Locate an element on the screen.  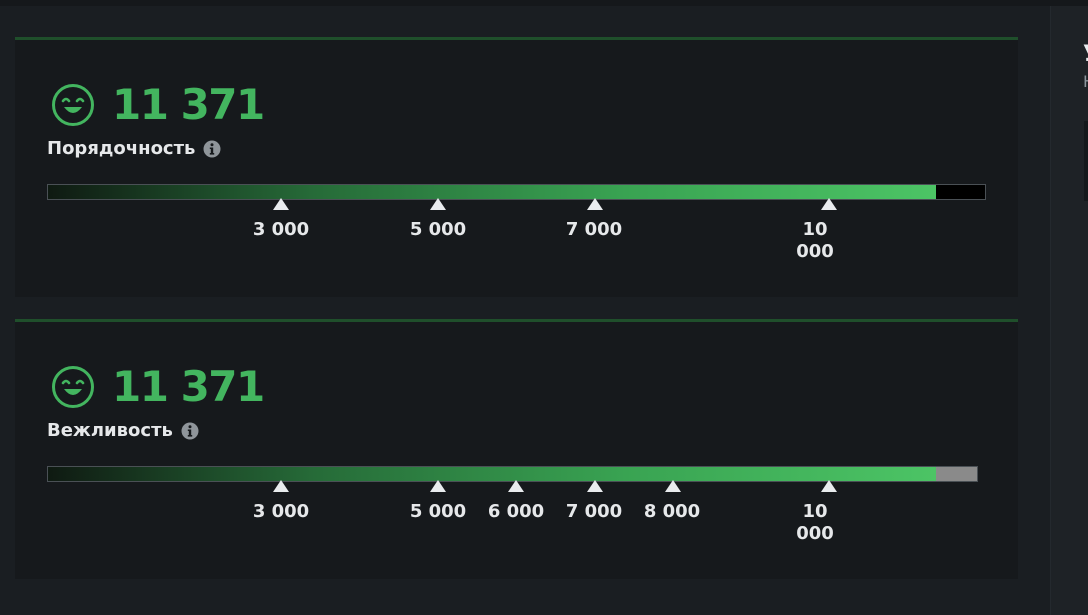
politeness-label: Вежливость is located at coordinates (110, 430).